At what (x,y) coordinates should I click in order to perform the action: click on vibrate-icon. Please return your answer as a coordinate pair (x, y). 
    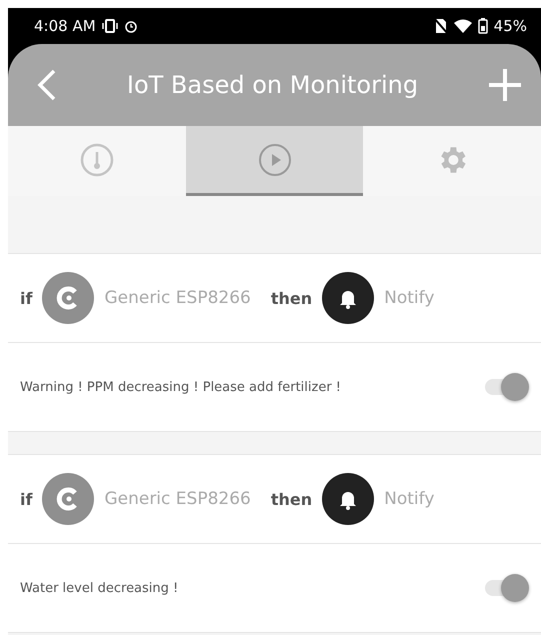
    Looking at the image, I should click on (110, 26).